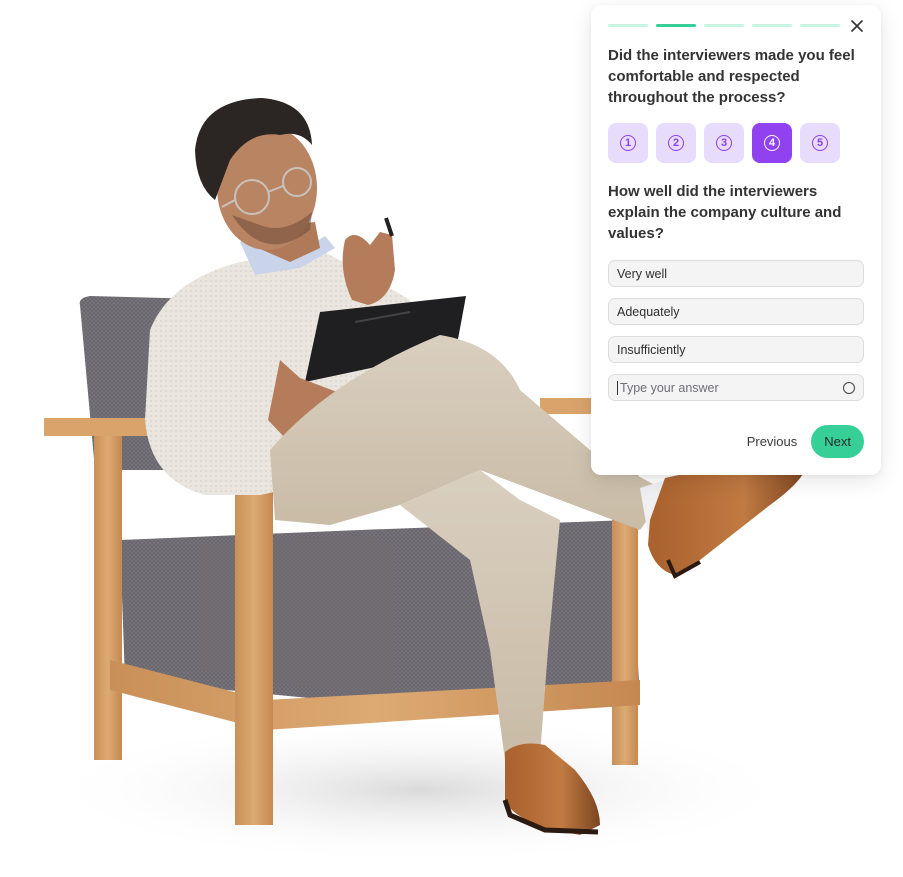  Describe the element at coordinates (736, 273) in the screenshot. I see `option-very-well: Very well` at that location.